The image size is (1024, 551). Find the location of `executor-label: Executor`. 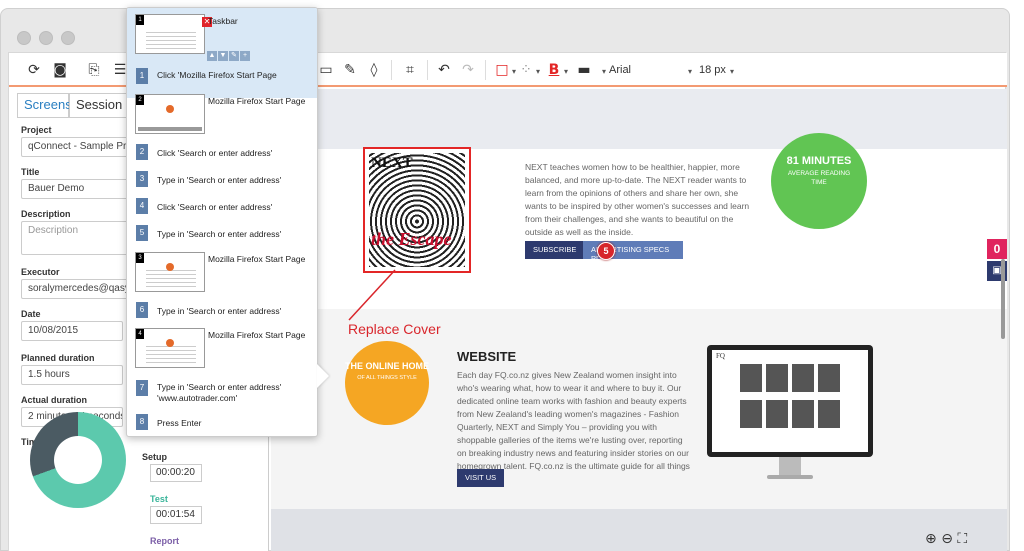

executor-label: Executor is located at coordinates (40, 272).